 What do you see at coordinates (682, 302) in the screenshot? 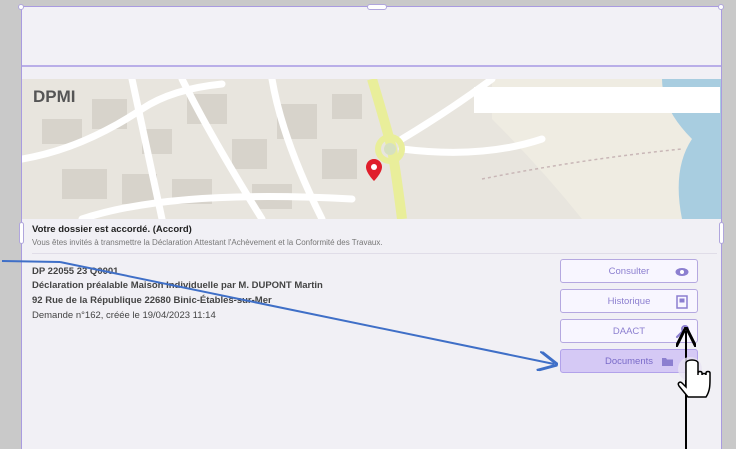
I see `book-icon` at bounding box center [682, 302].